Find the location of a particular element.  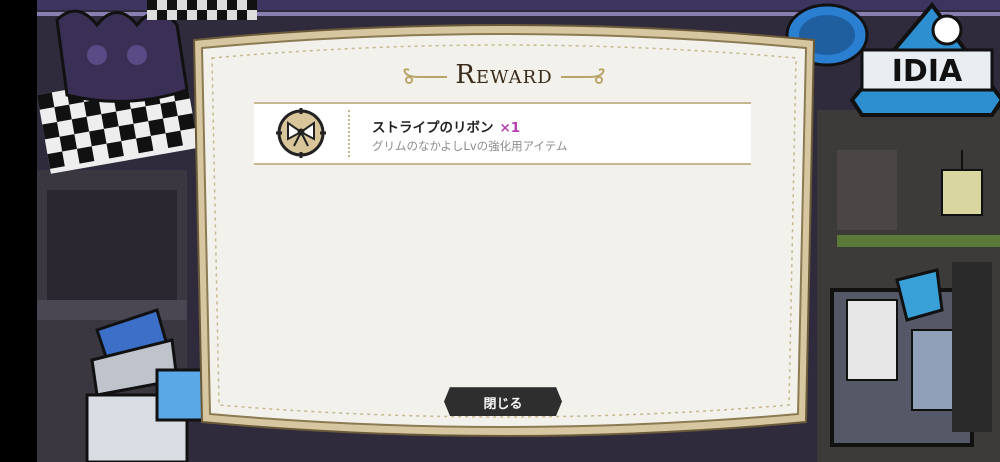

ribbon-icon is located at coordinates (301, 133).